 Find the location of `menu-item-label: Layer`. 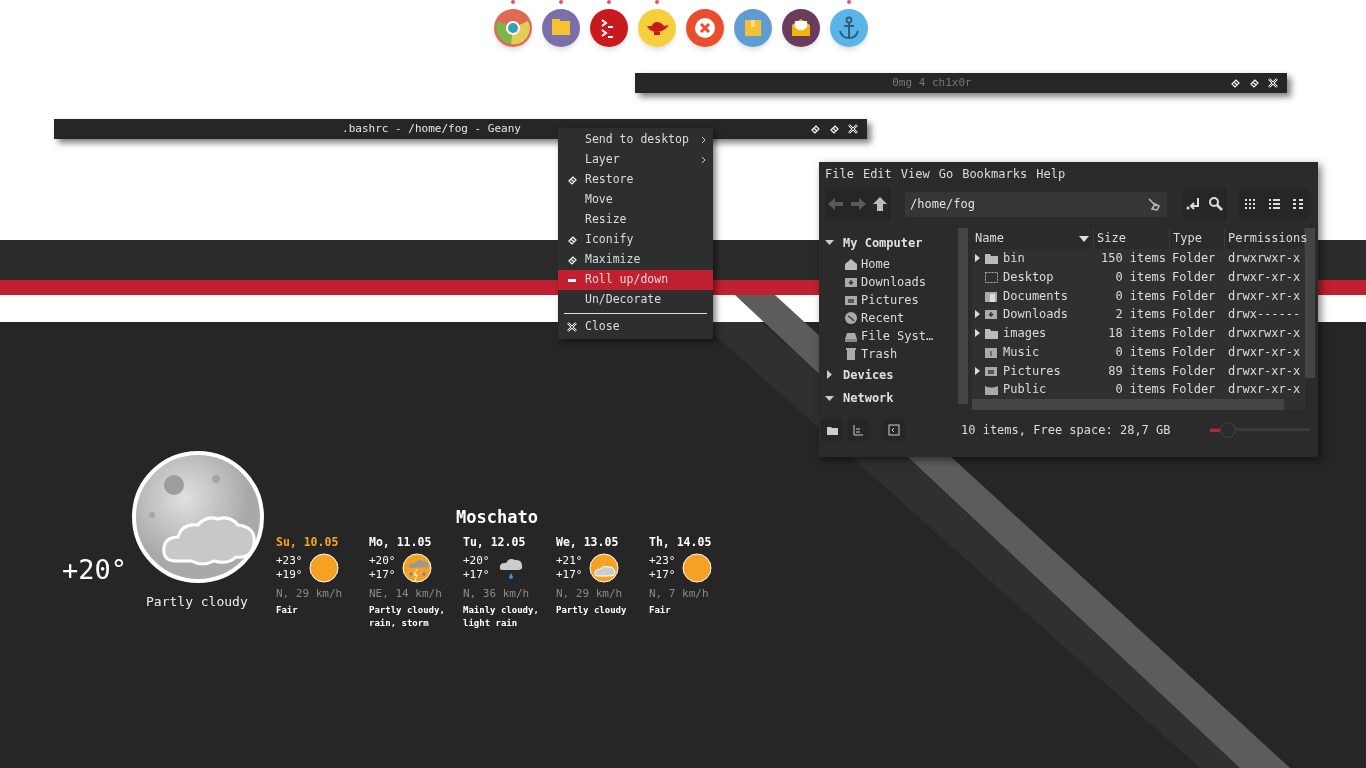

menu-item-label: Layer is located at coordinates (603, 160).